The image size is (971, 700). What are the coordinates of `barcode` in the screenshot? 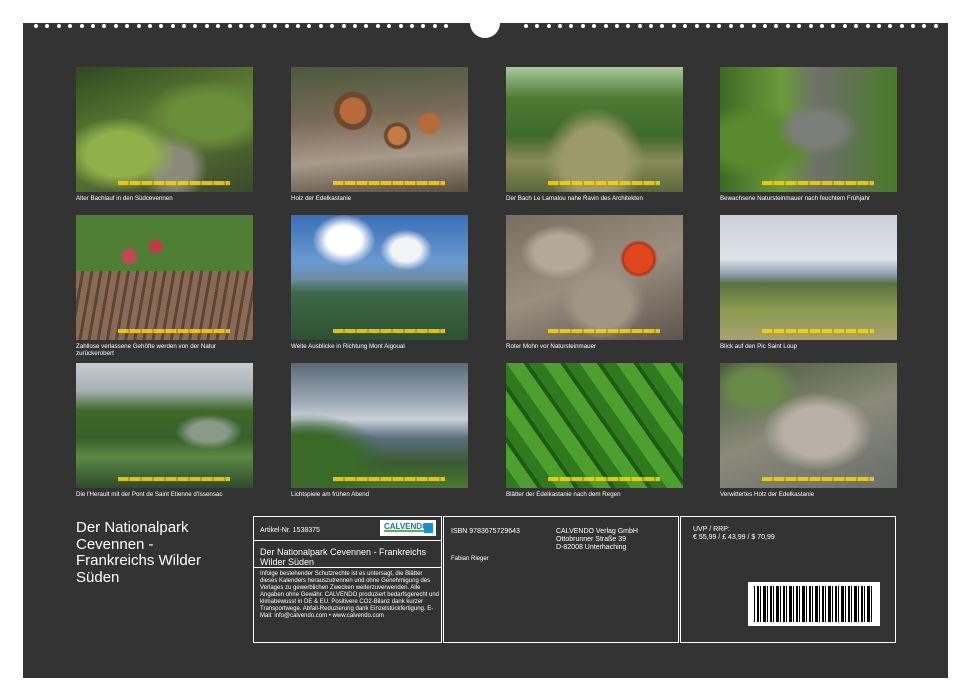 It's located at (814, 604).